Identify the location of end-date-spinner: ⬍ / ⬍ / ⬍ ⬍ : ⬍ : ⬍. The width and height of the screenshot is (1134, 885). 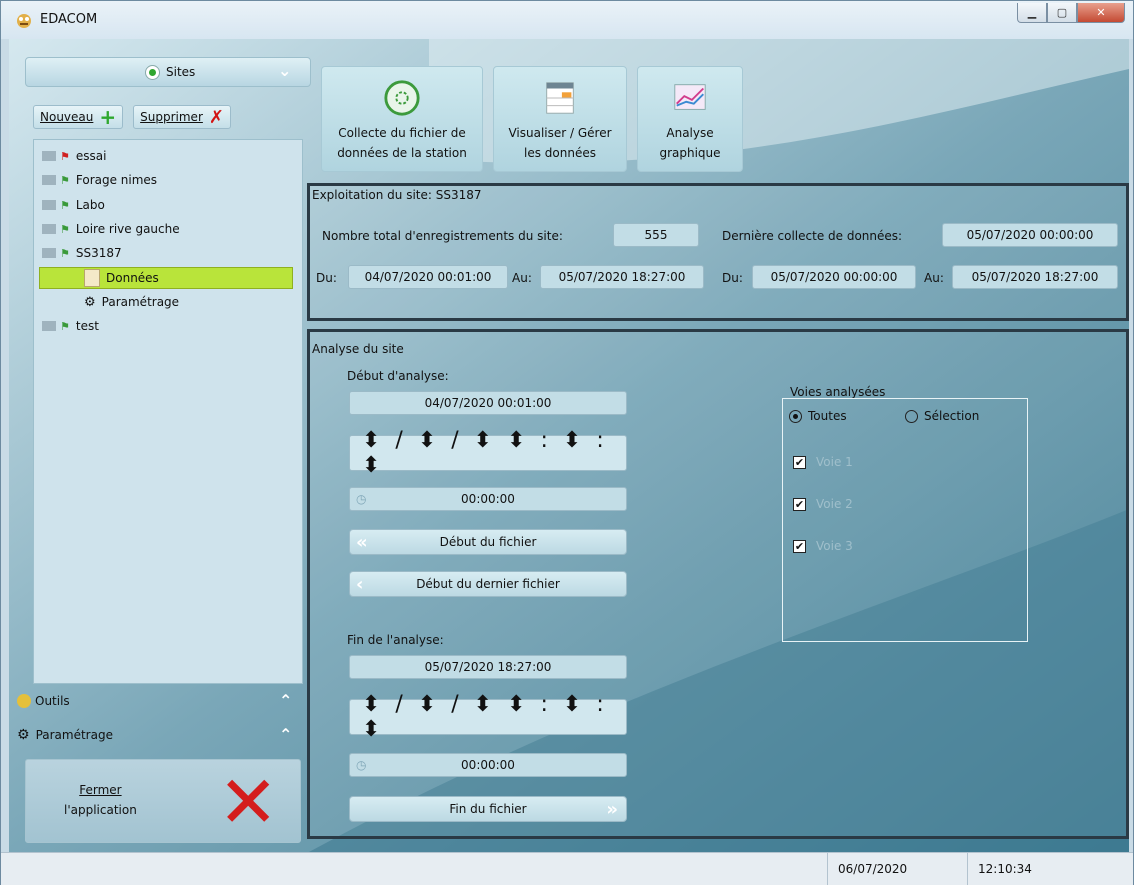
(488, 717).